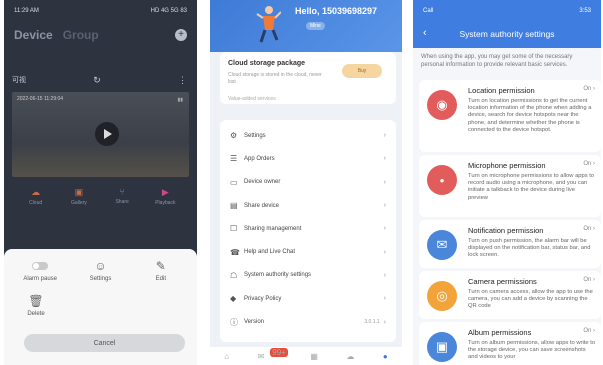 The height and width of the screenshot is (365, 603). I want to click on menu-item-privacy: ◆ Privacy Policy ›, so click(308, 298).